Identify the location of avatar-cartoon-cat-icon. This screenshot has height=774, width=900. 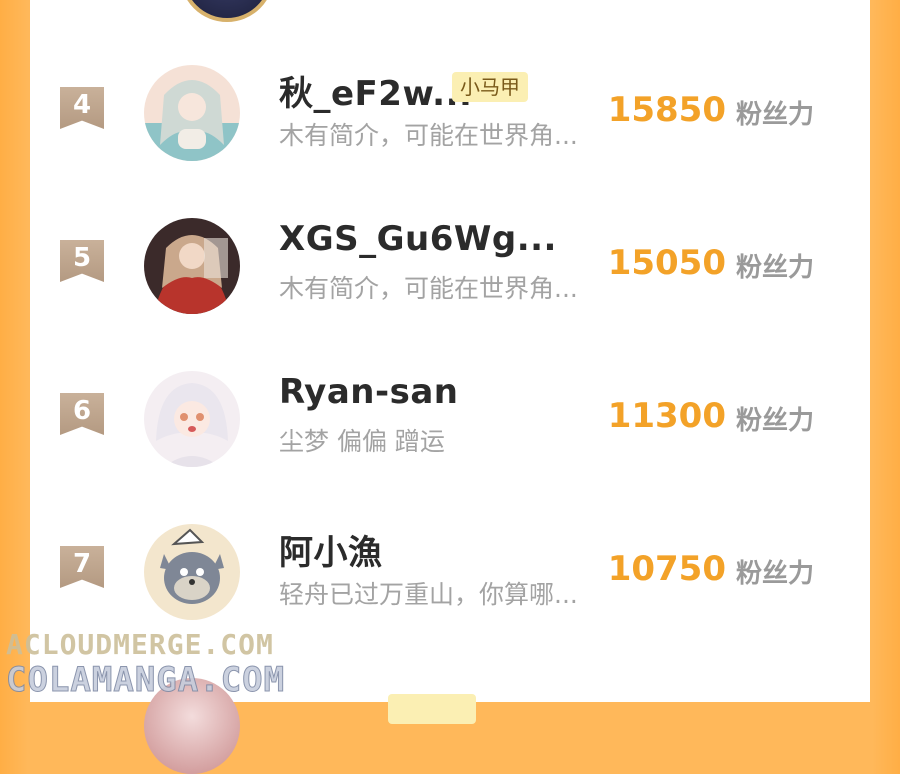
(192, 572).